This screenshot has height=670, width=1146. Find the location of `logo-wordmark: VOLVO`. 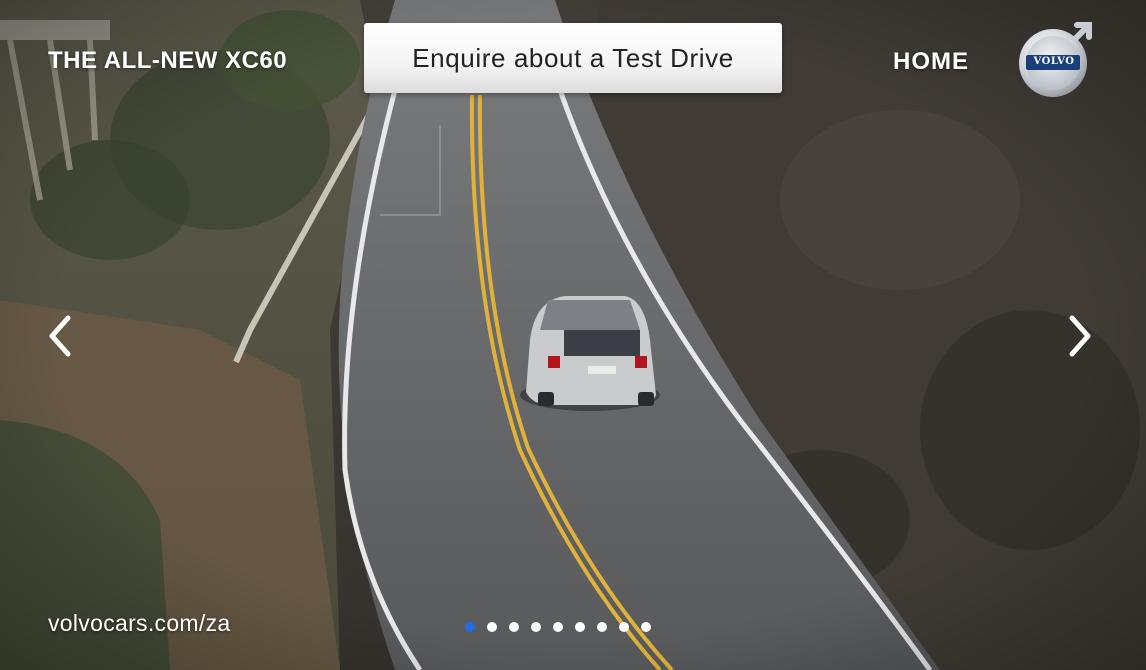

logo-wordmark: VOLVO is located at coordinates (1054, 61).